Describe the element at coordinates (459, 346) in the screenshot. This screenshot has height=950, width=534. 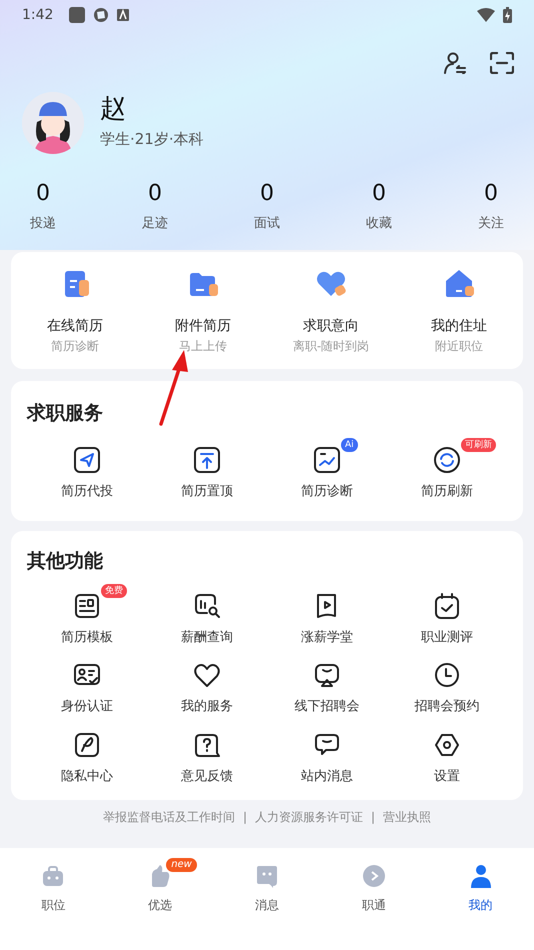
I see `shortcut-subtitle: 附近职位` at that location.